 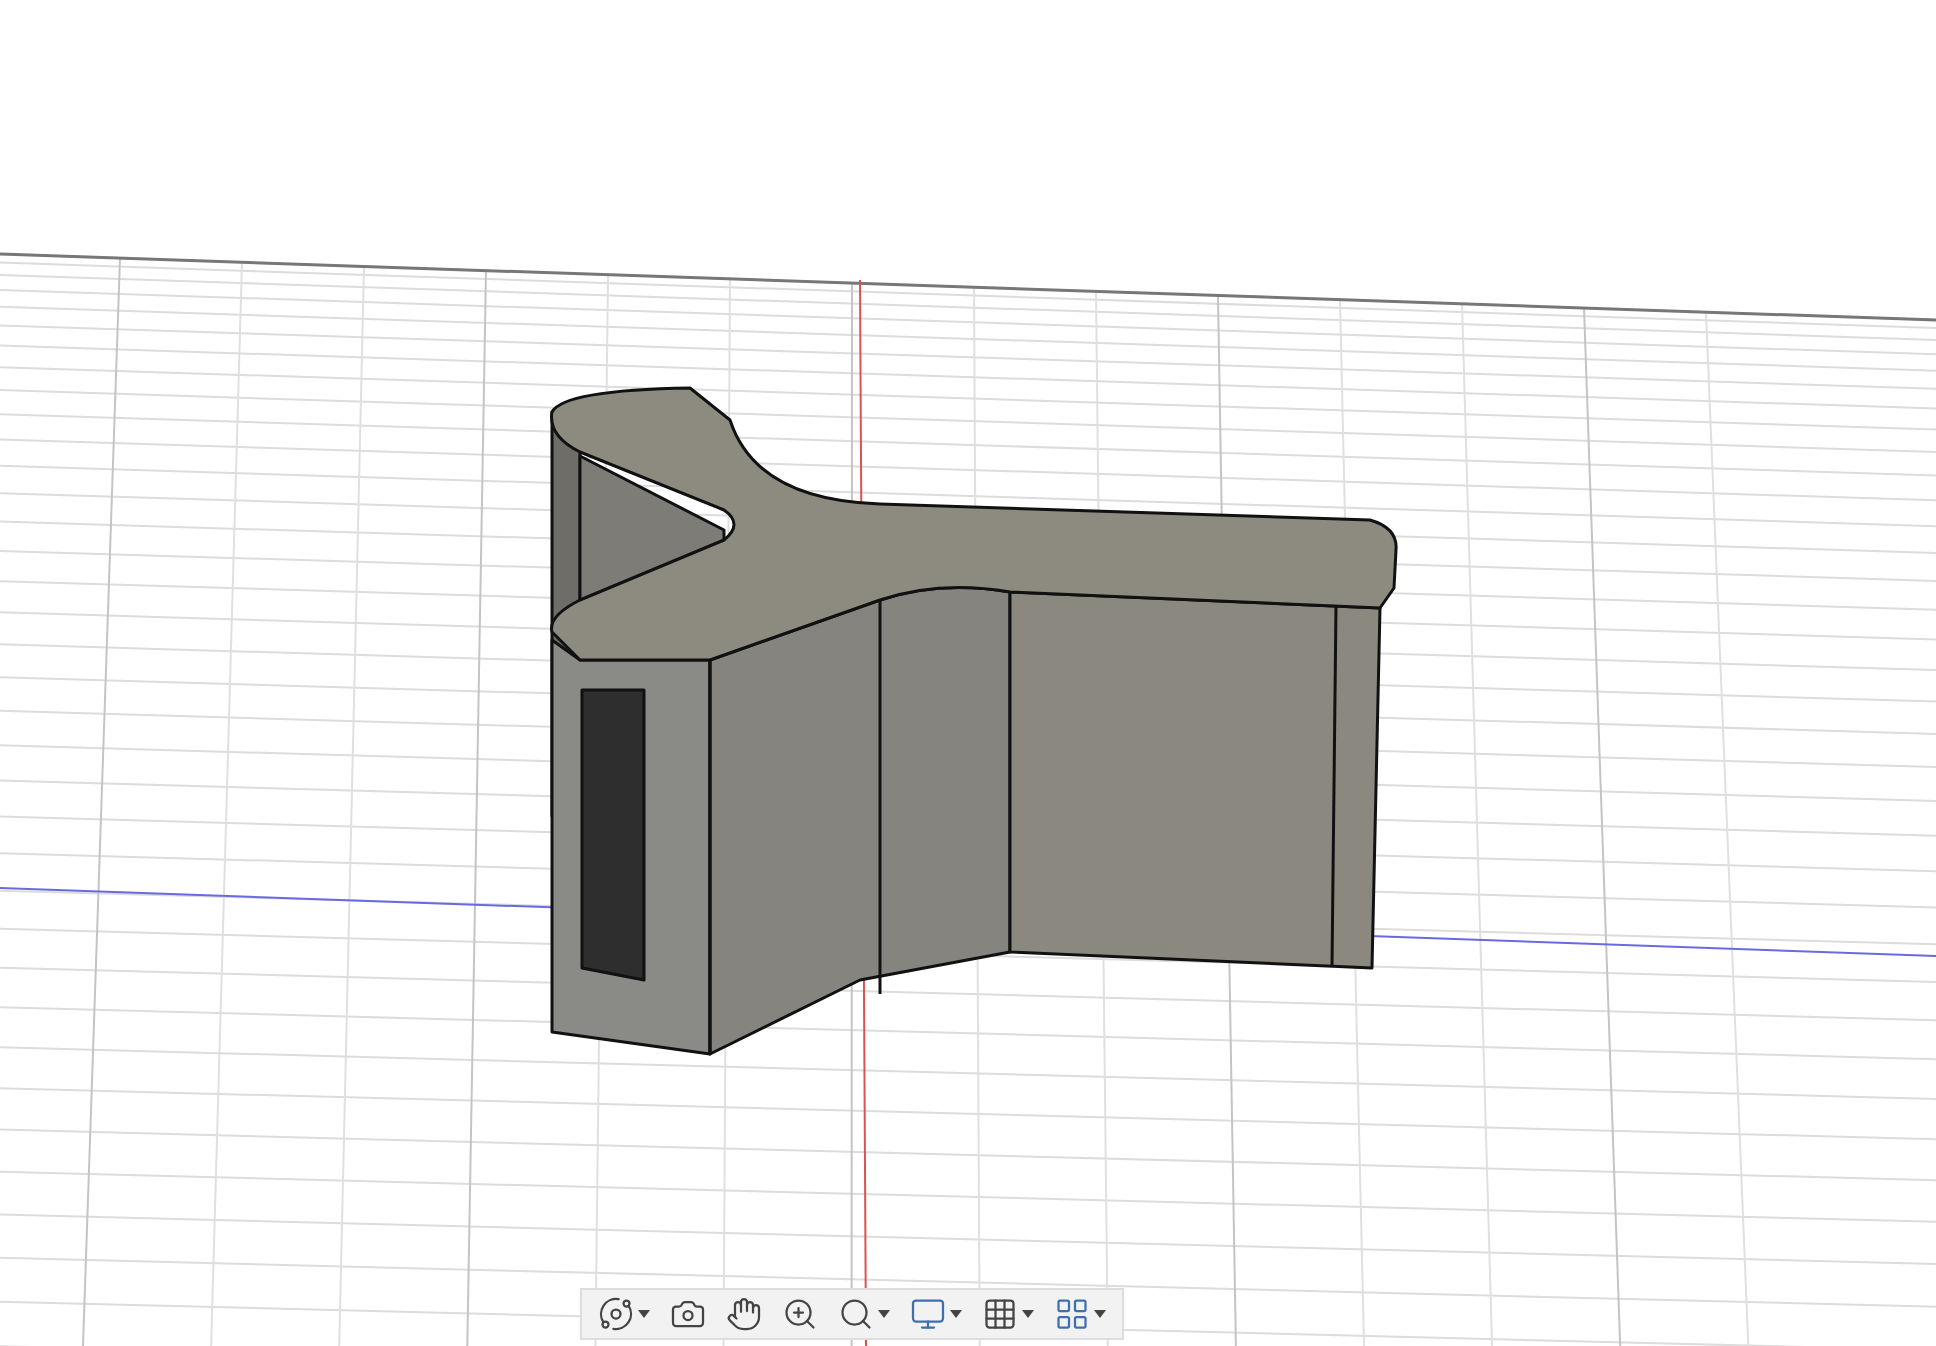 I want to click on hand-icon, so click(x=744, y=1314).